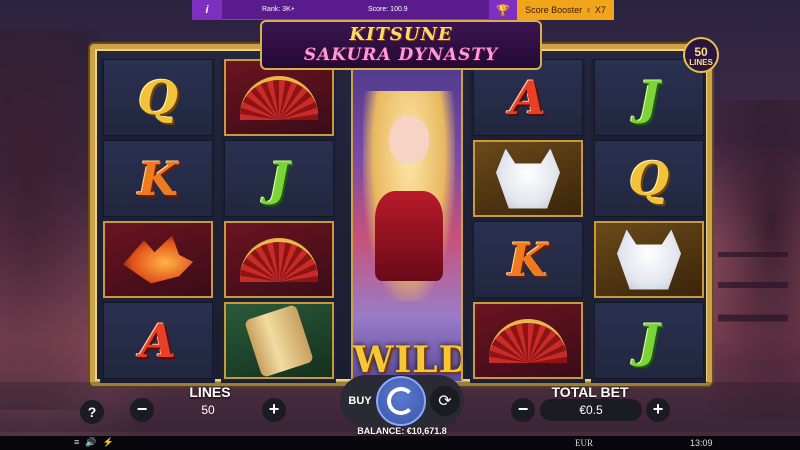  I want to click on symbol-fox, so click(158, 259).